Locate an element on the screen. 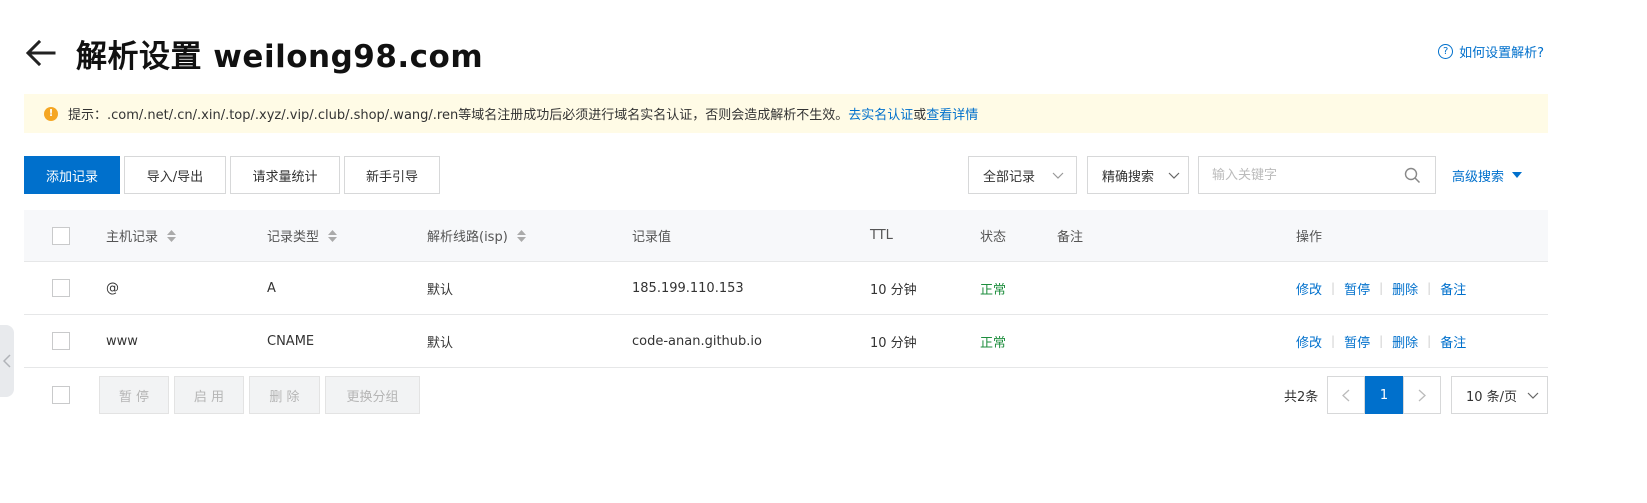 The height and width of the screenshot is (503, 1647). select-all-checkbox is located at coordinates (61, 235).